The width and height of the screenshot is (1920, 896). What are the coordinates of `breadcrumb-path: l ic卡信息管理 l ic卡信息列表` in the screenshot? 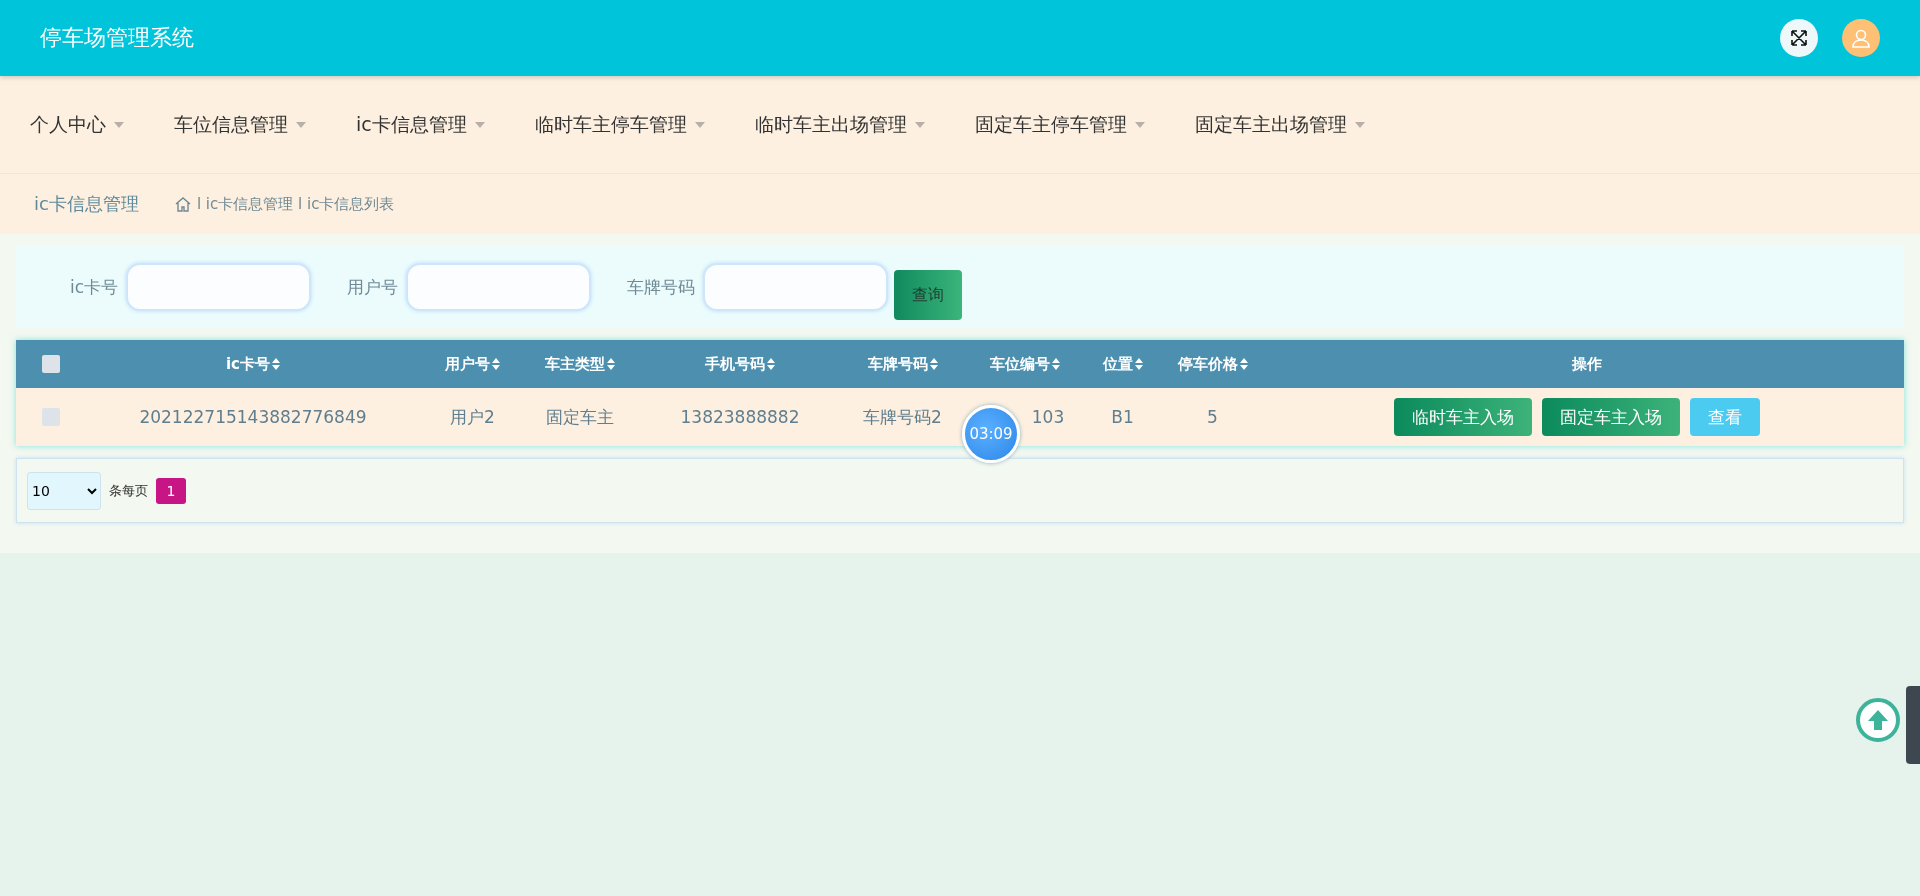 It's located at (295, 204).